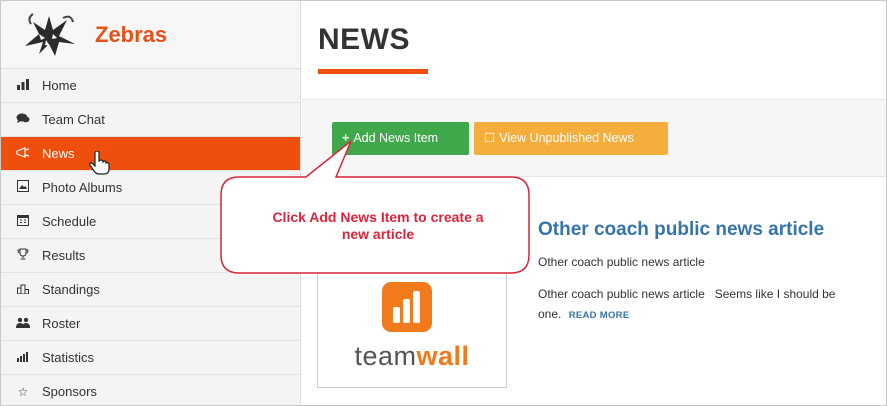  Describe the element at coordinates (59, 85) in the screenshot. I see `sidebar-item-label: Home` at that location.